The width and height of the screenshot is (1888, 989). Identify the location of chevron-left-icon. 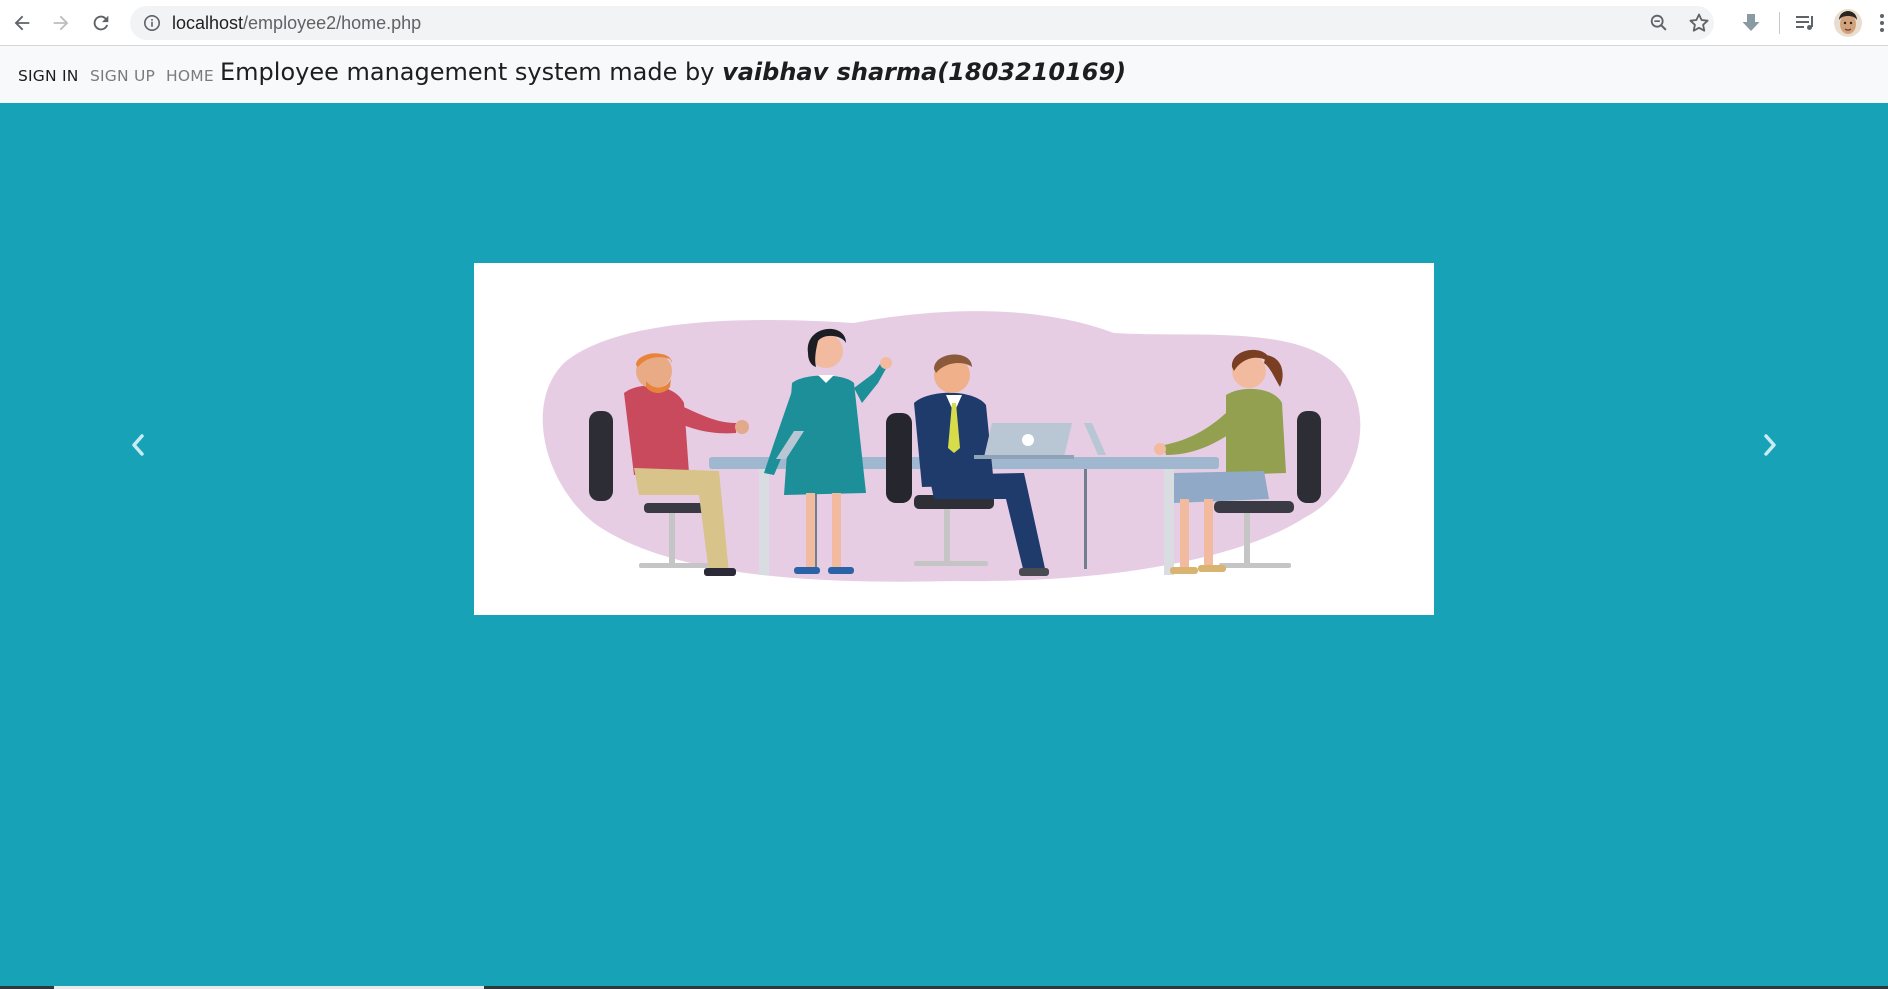
(138, 445).